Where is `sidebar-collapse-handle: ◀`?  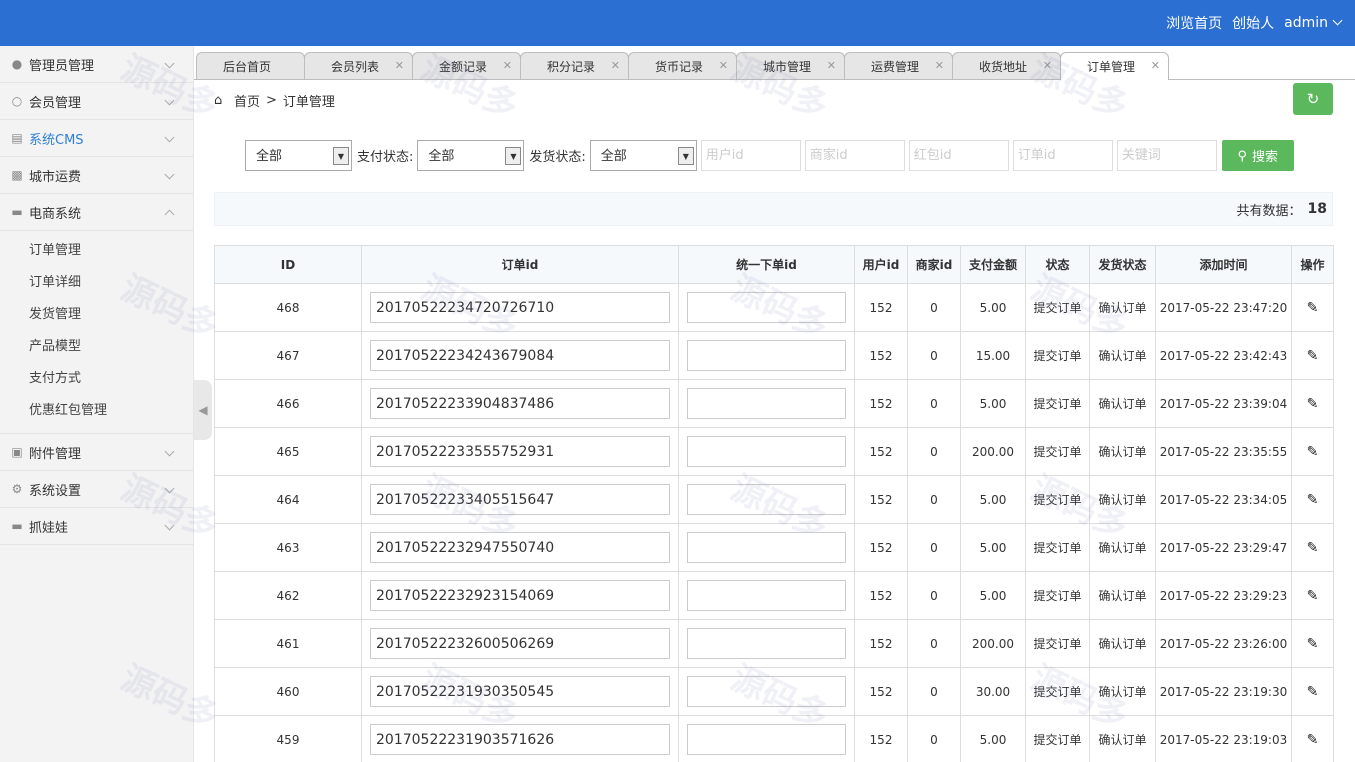
sidebar-collapse-handle: ◀ is located at coordinates (203, 410).